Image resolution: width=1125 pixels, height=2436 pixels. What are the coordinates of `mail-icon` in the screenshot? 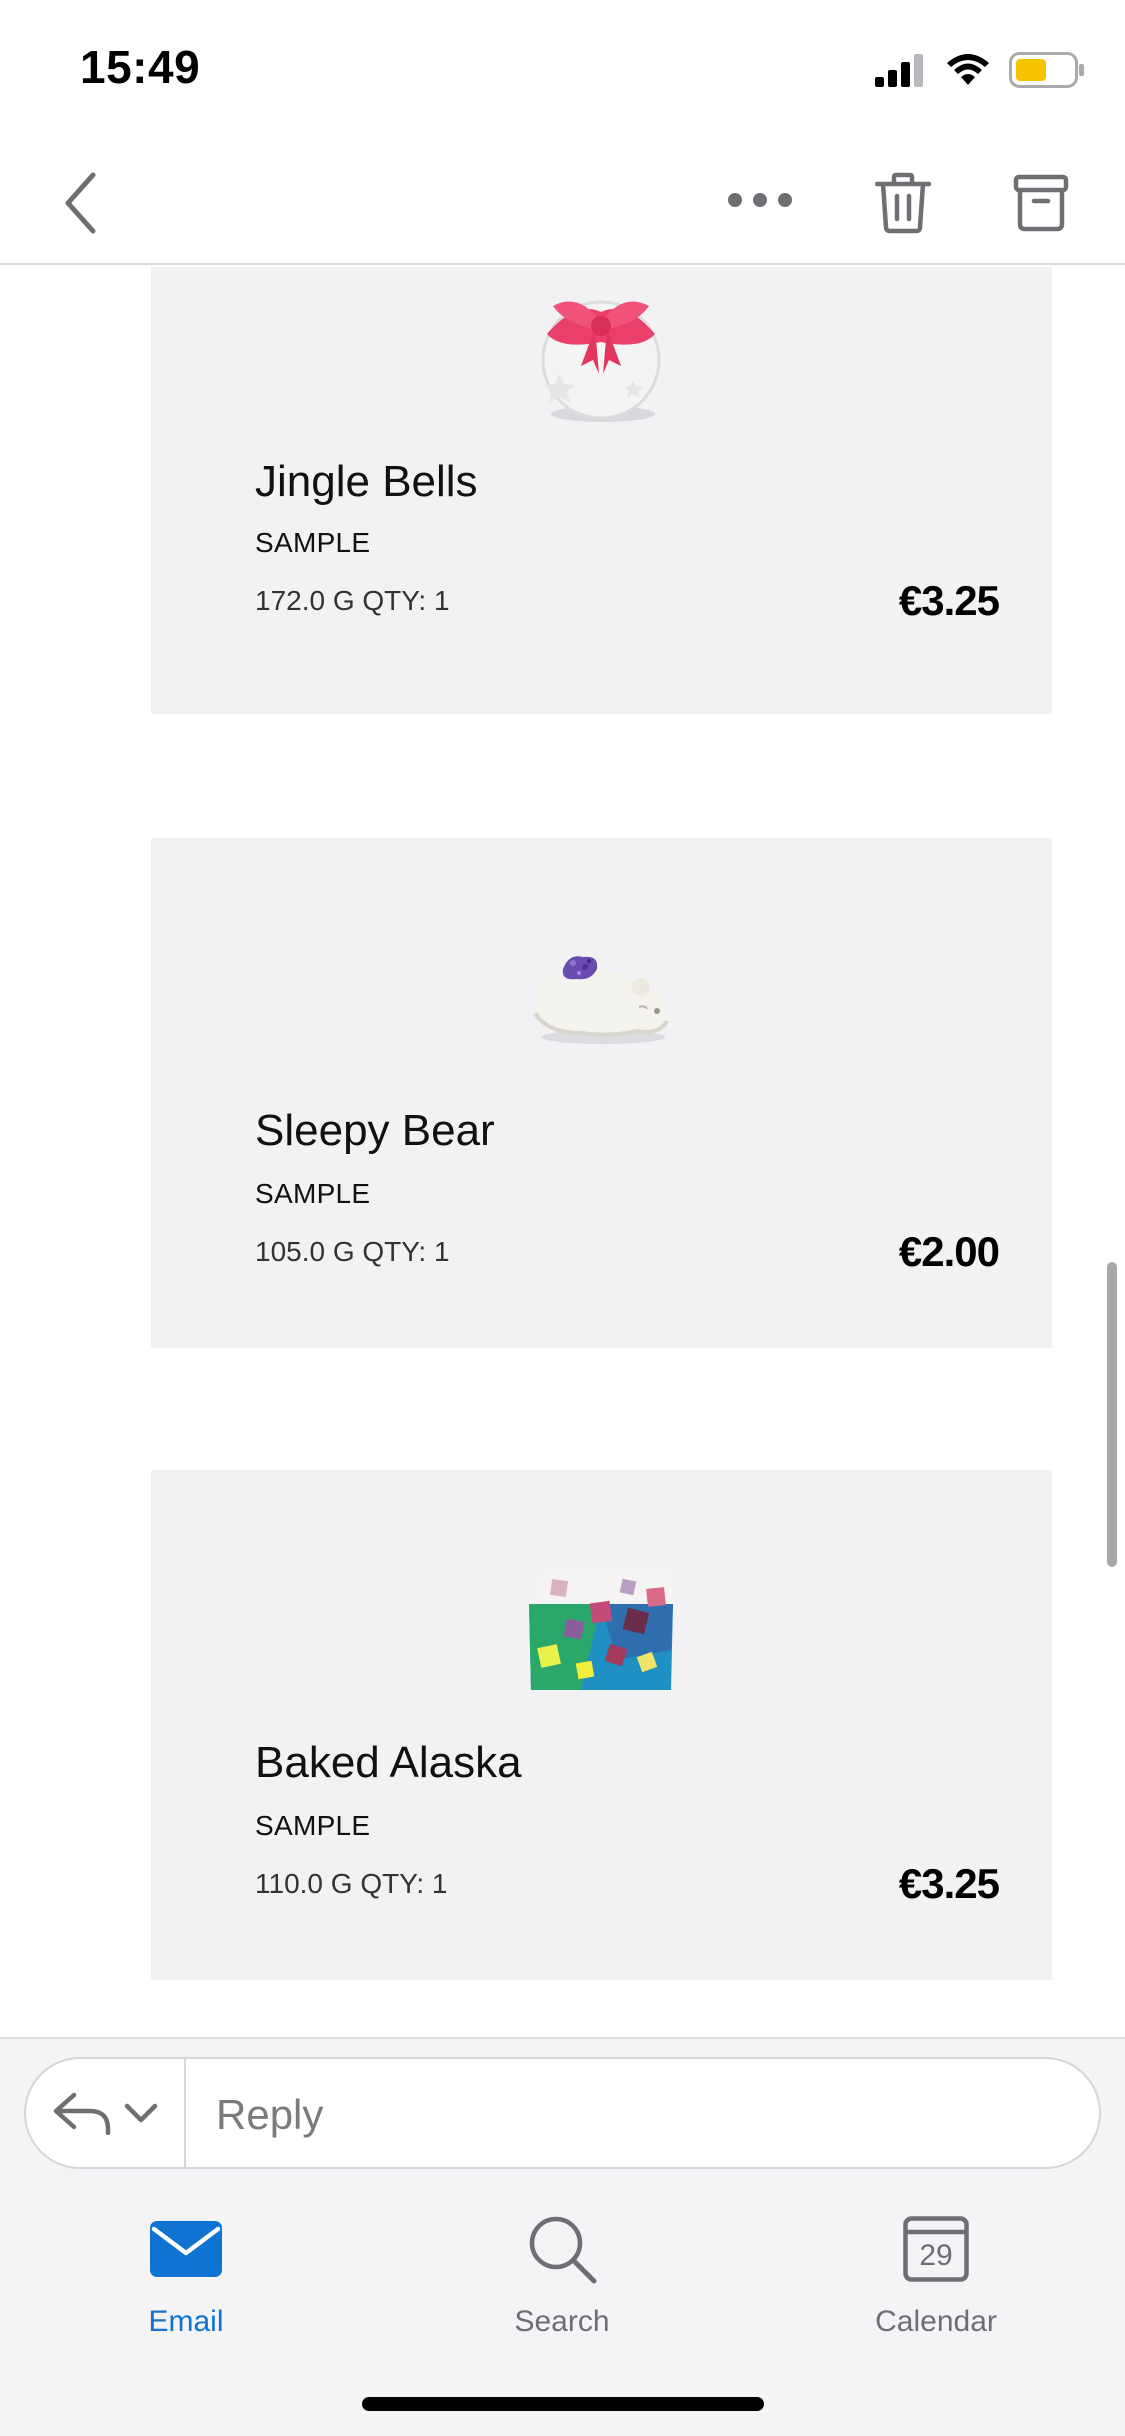 It's located at (186, 2249).